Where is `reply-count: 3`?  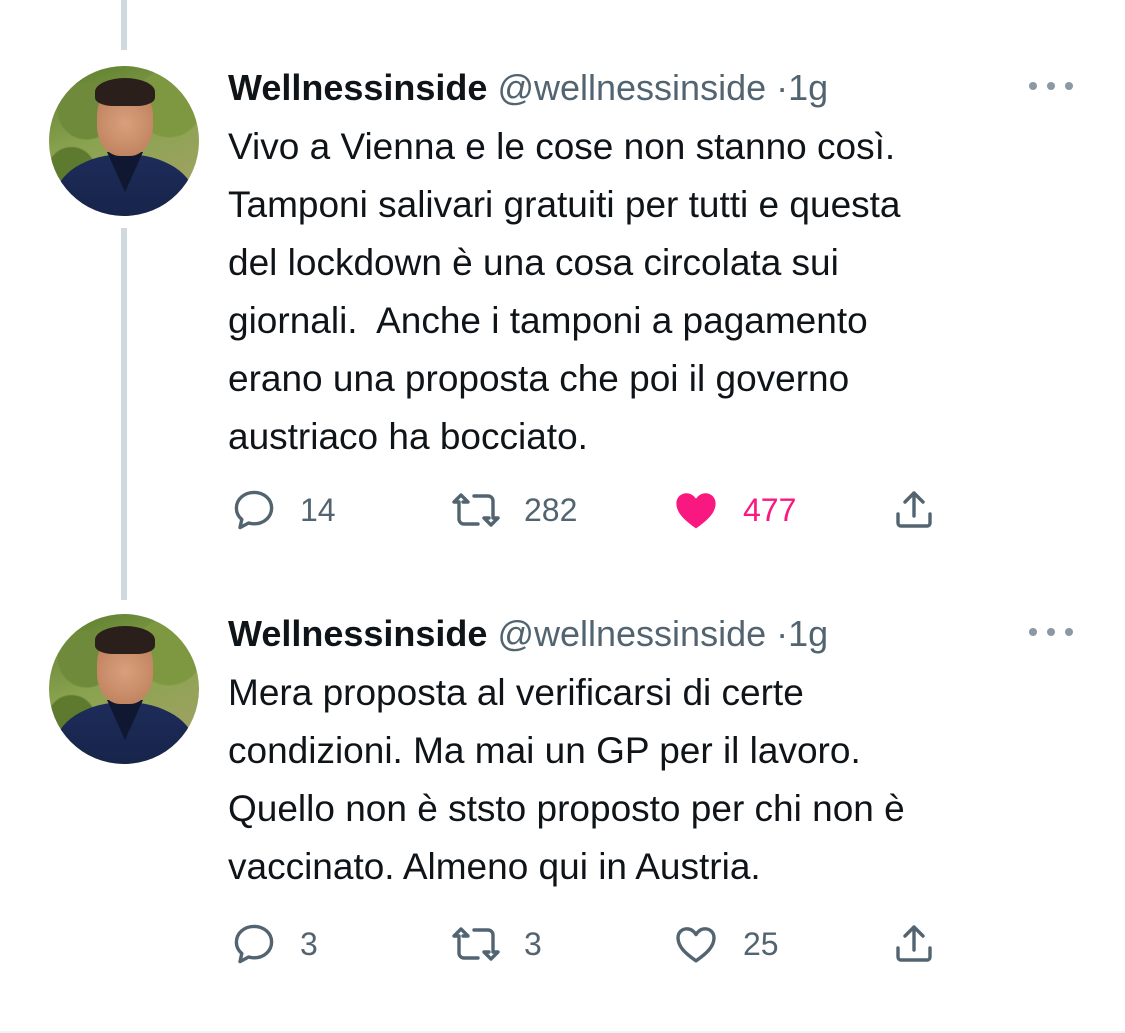
reply-count: 3 is located at coordinates (309, 943).